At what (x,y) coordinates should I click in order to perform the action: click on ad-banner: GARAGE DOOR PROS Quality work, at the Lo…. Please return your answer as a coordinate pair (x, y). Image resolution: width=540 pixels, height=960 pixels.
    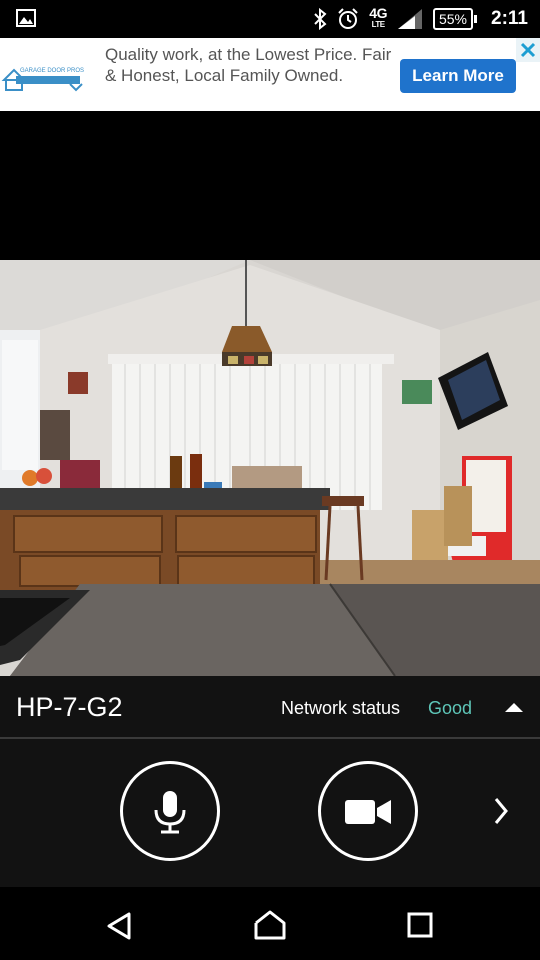
    Looking at the image, I should click on (270, 74).